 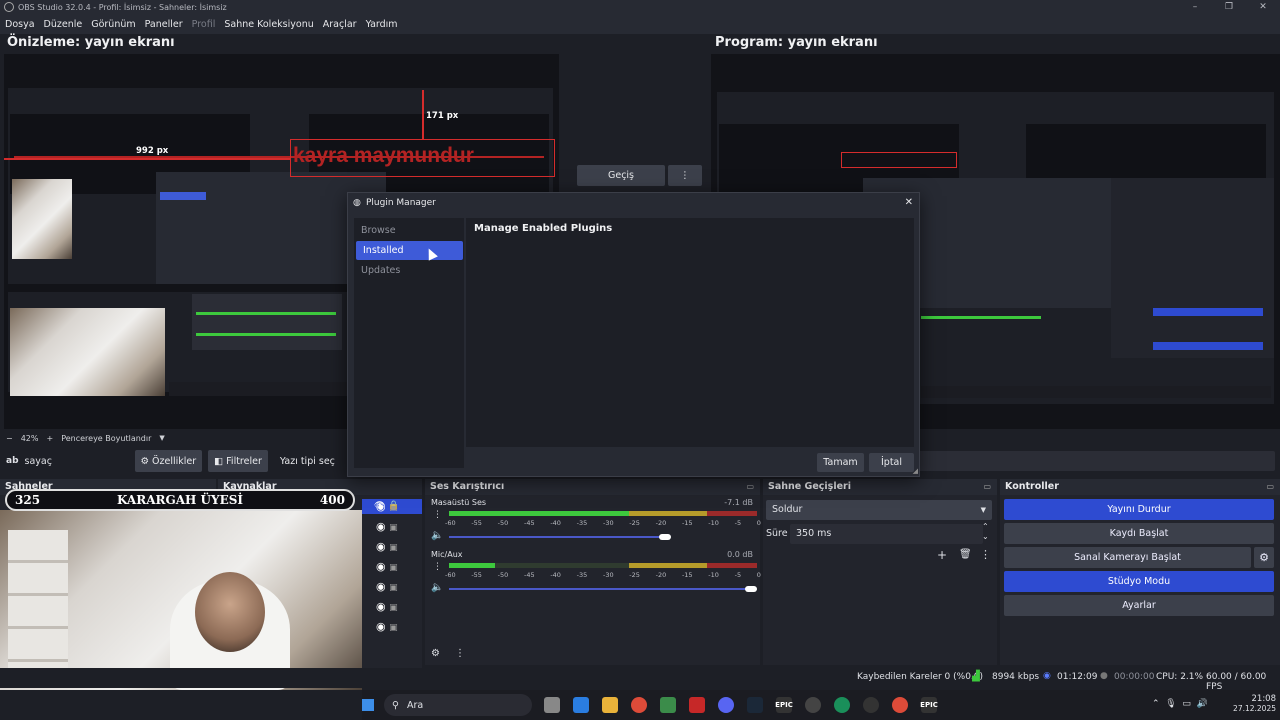 I want to click on start-record-button: Kaydı Başlat, so click(x=1139, y=533).